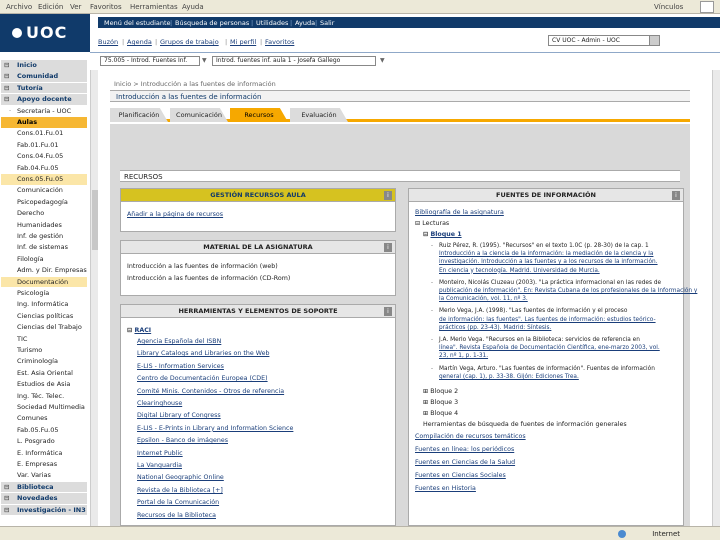 This screenshot has height=540, width=720. Describe the element at coordinates (19, 7) in the screenshot. I see `menu-archivo: Archivo` at that location.